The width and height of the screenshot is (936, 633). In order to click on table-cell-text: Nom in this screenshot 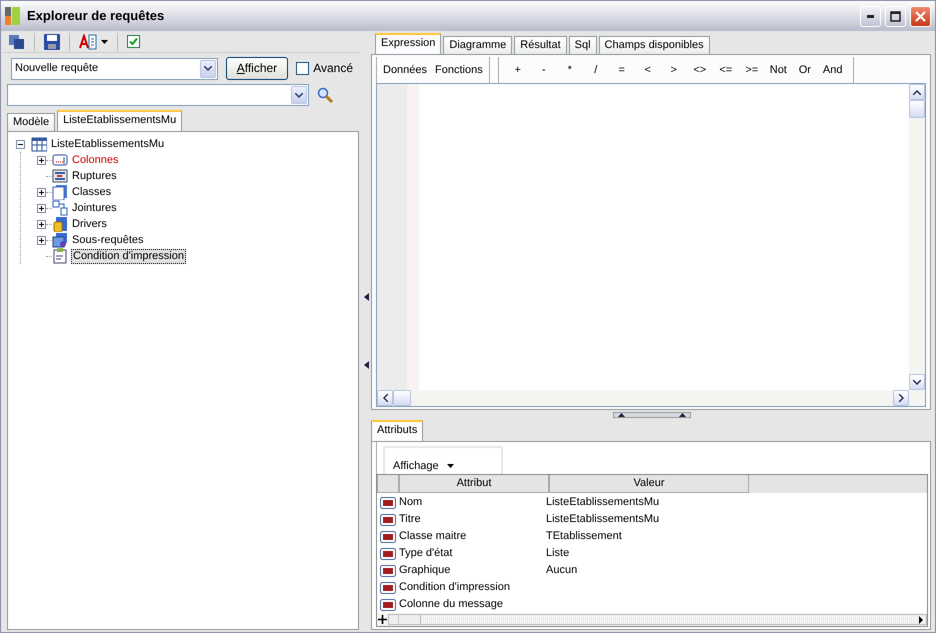, I will do `click(411, 503)`.